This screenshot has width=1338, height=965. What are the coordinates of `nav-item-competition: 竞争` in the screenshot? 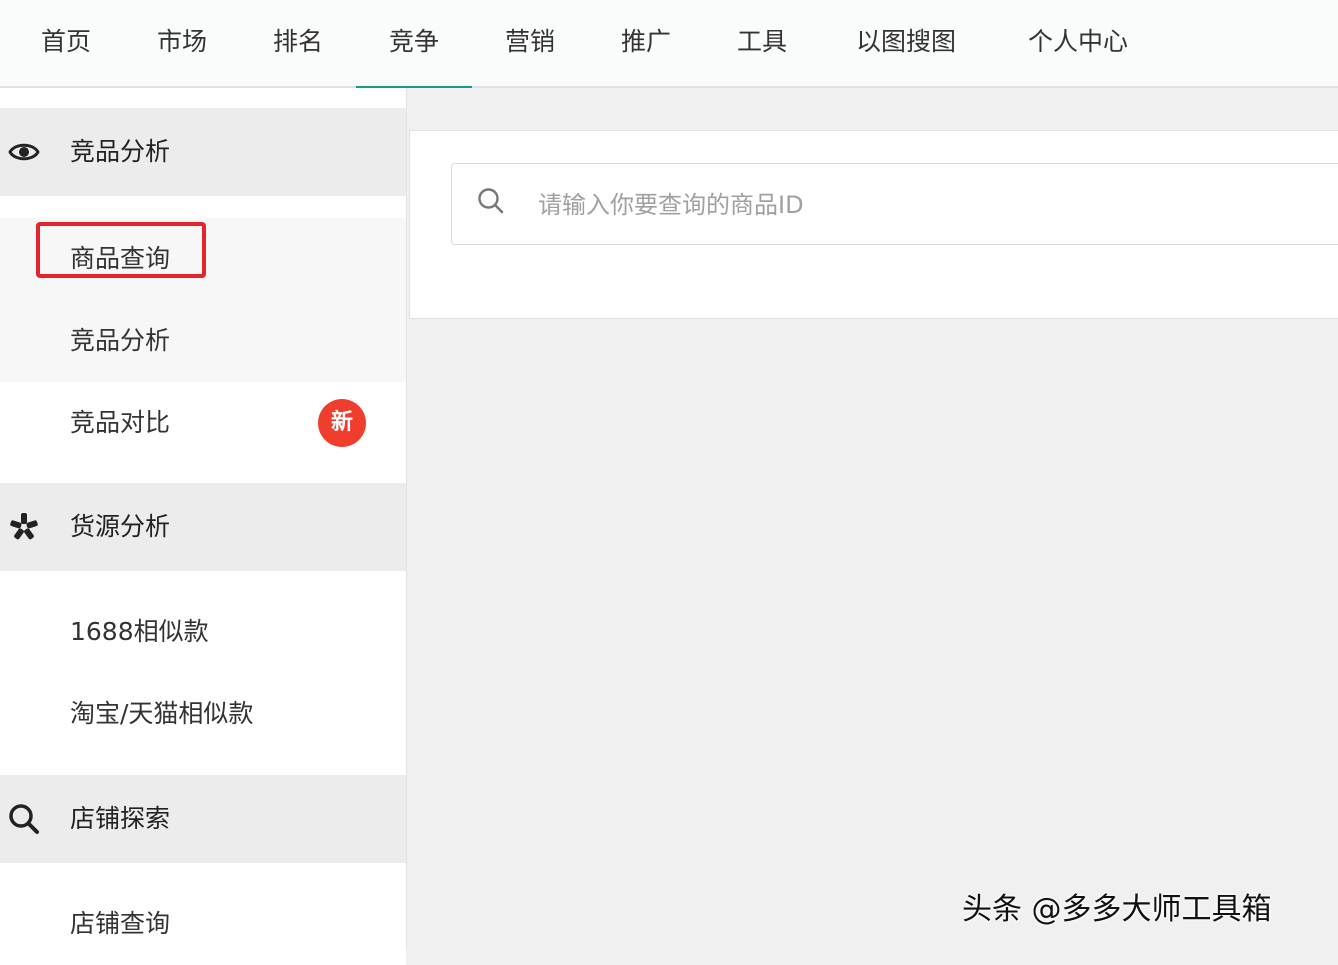 It's located at (414, 44).